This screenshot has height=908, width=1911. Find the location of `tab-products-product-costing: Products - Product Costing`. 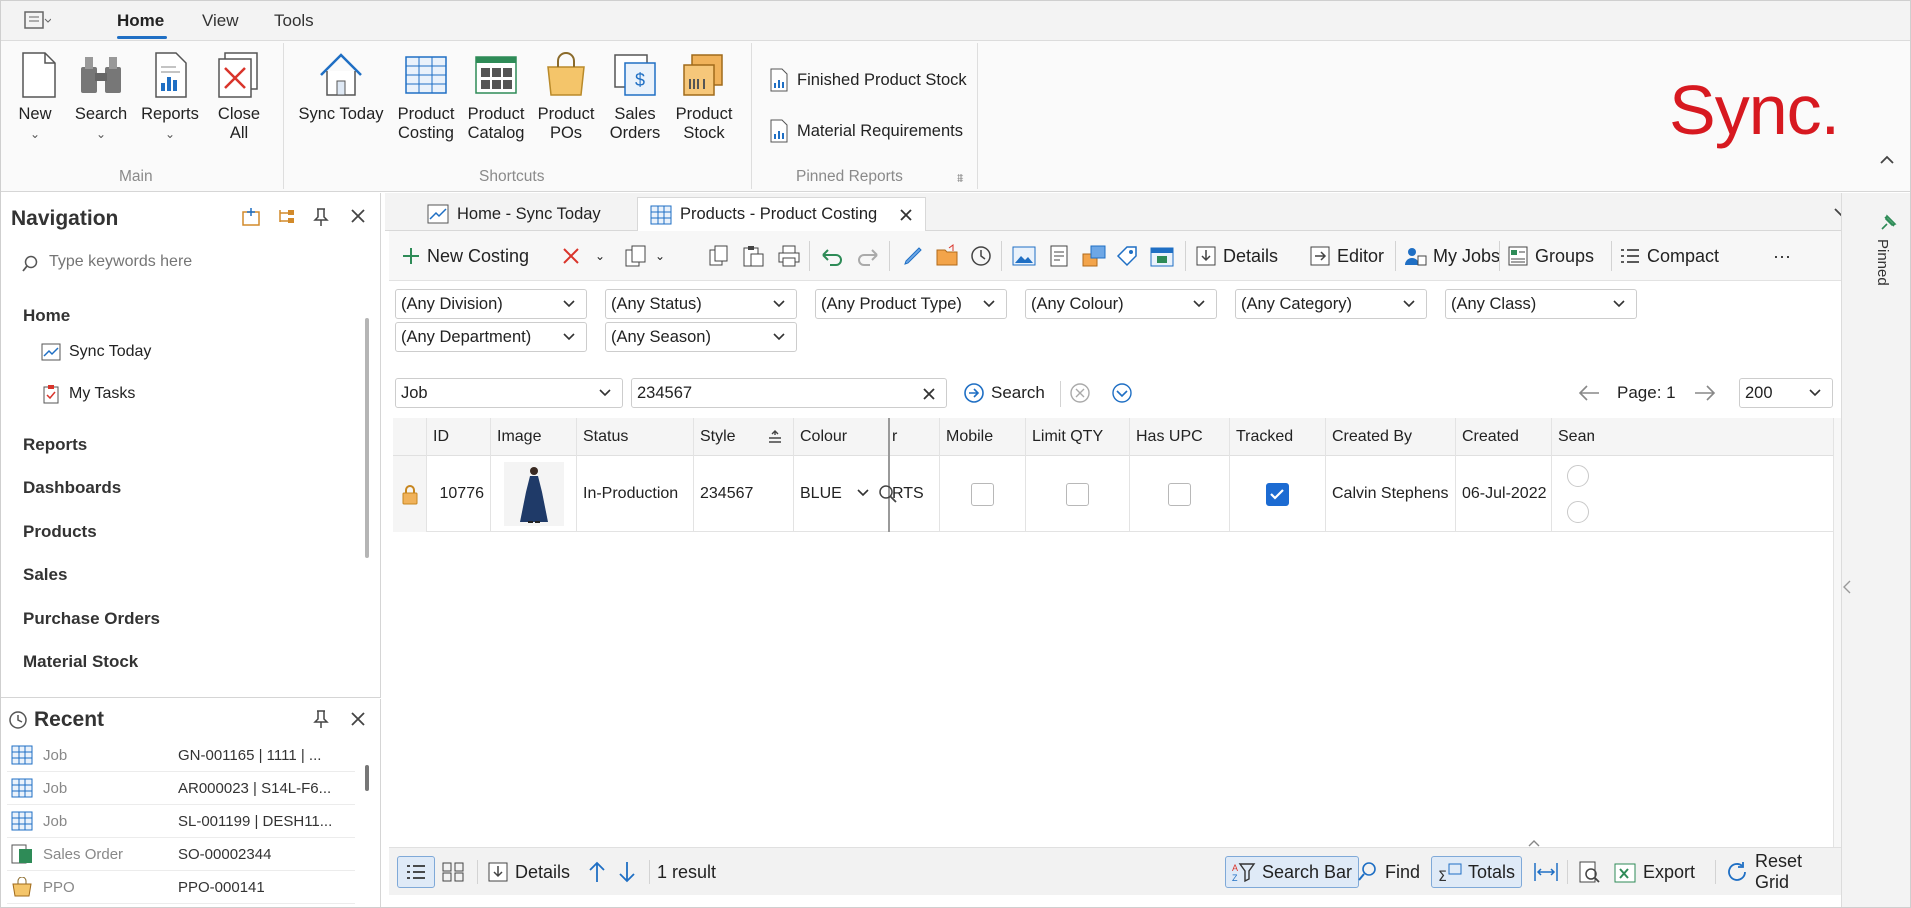

tab-products-product-costing: Products - Product Costing is located at coordinates (782, 214).